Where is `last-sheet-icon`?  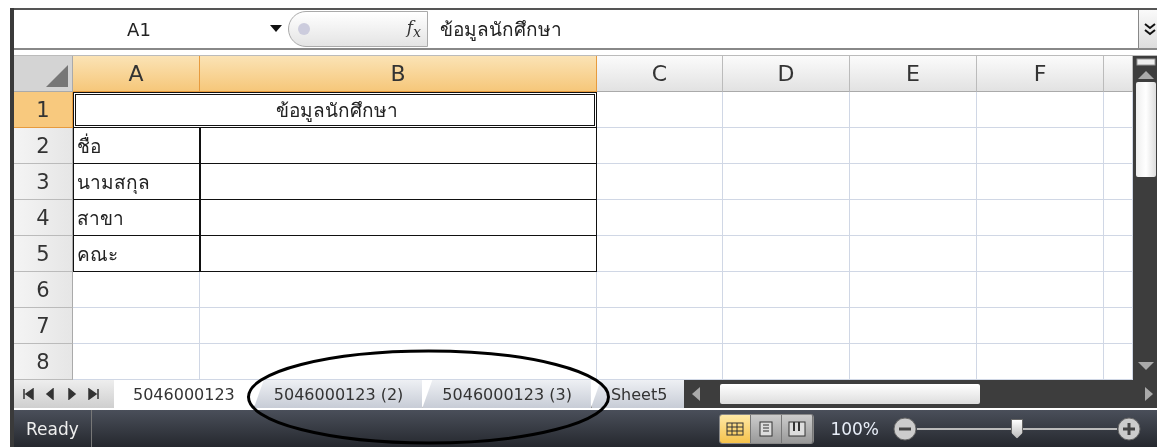 last-sheet-icon is located at coordinates (94, 394).